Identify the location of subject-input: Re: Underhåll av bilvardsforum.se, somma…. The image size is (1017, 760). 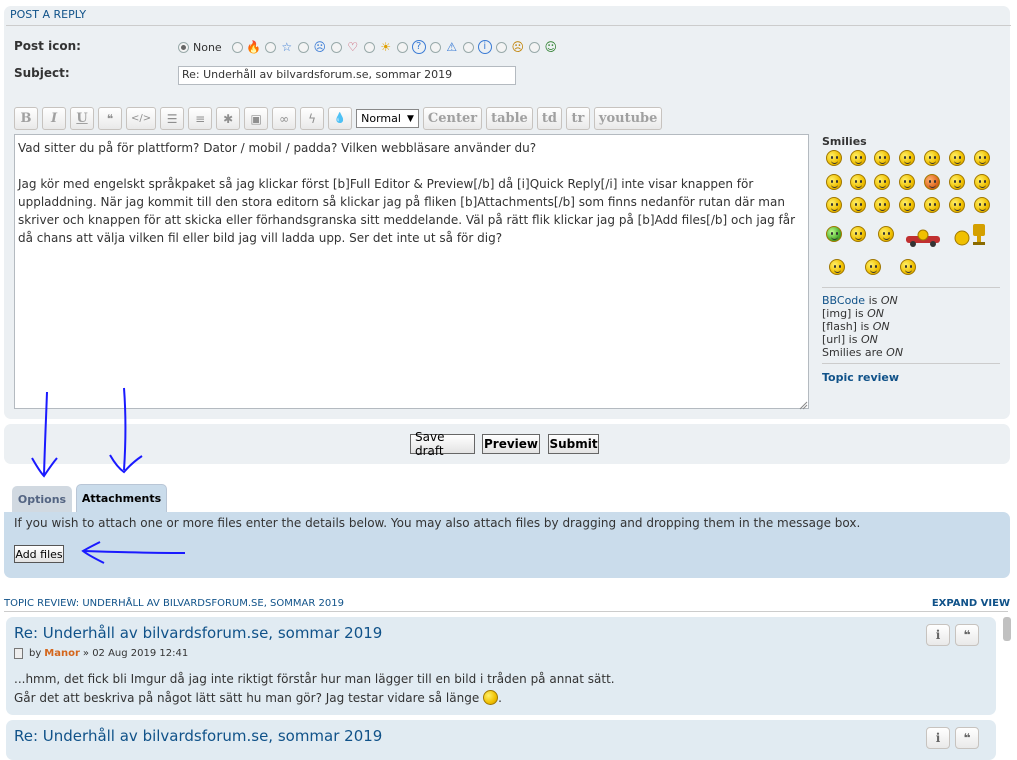
(347, 75).